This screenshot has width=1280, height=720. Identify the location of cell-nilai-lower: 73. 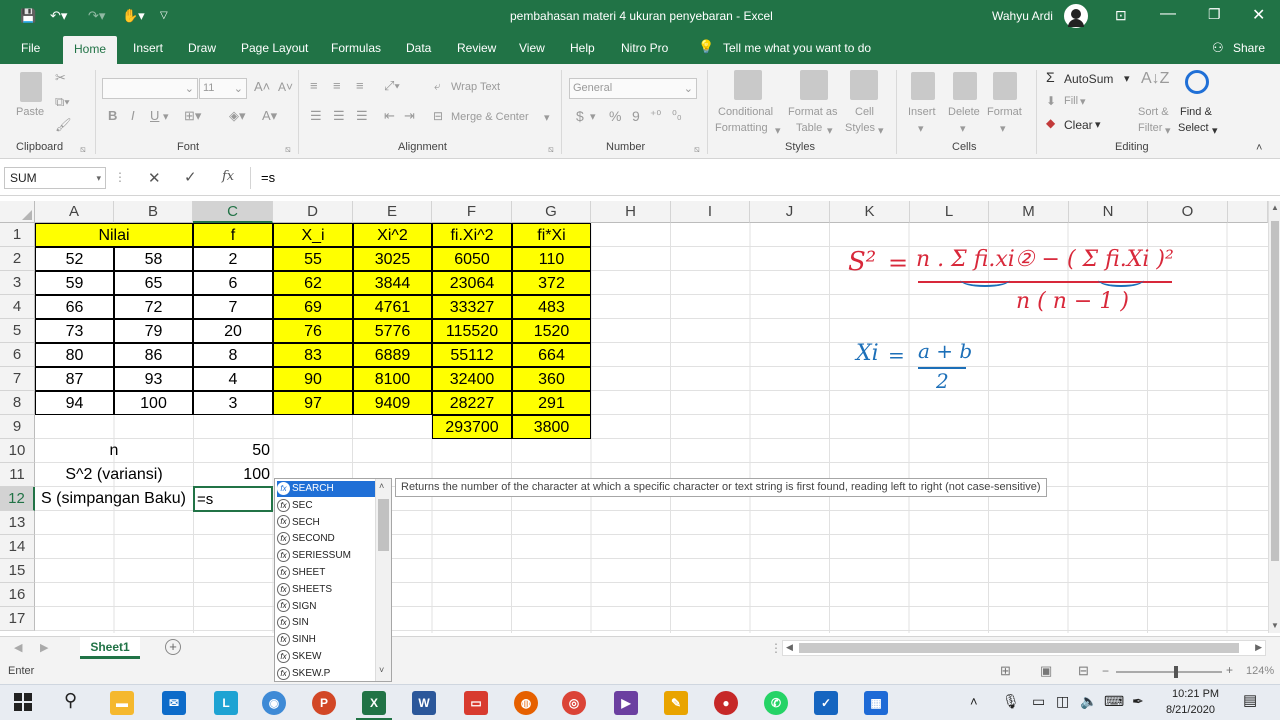
(74, 331).